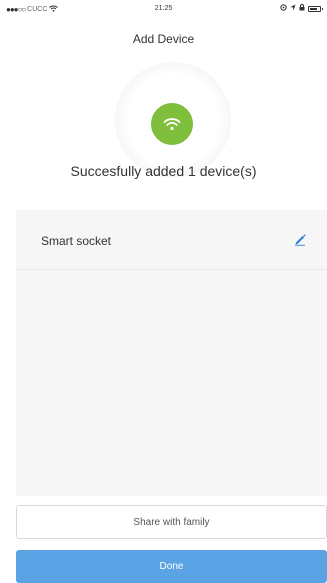  I want to click on wifi-icon, so click(172, 124).